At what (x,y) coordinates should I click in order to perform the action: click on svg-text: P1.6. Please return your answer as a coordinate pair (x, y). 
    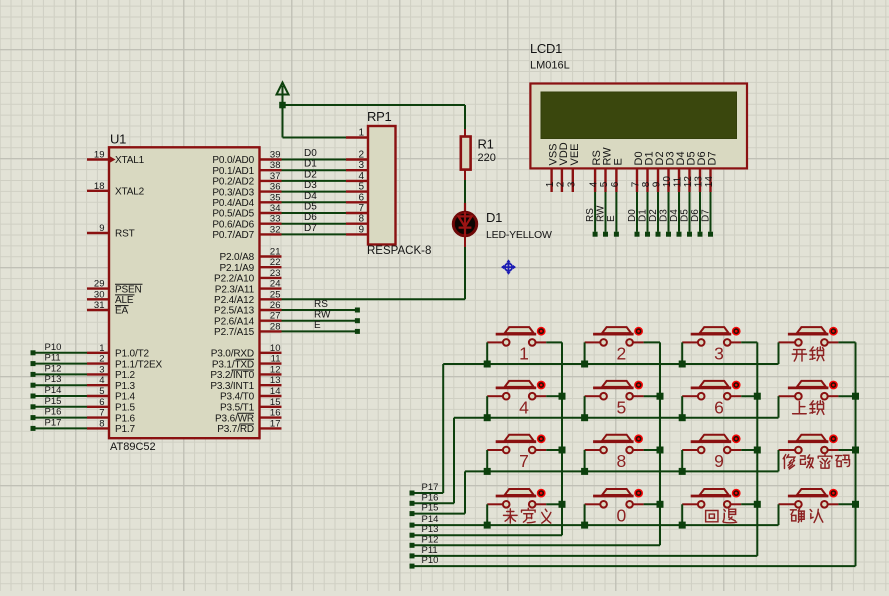
    Looking at the image, I should click on (125, 418).